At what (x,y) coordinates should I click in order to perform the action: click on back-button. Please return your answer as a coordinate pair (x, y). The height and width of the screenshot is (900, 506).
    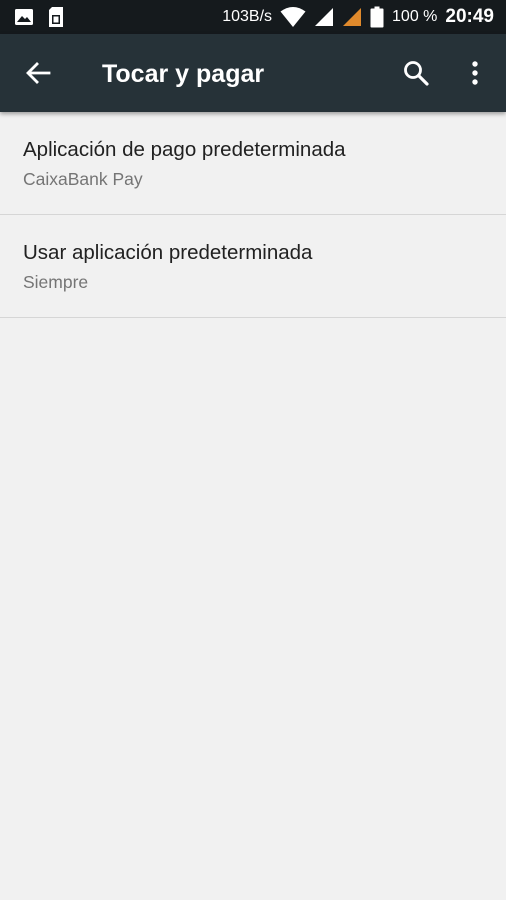
    Looking at the image, I should click on (38, 73).